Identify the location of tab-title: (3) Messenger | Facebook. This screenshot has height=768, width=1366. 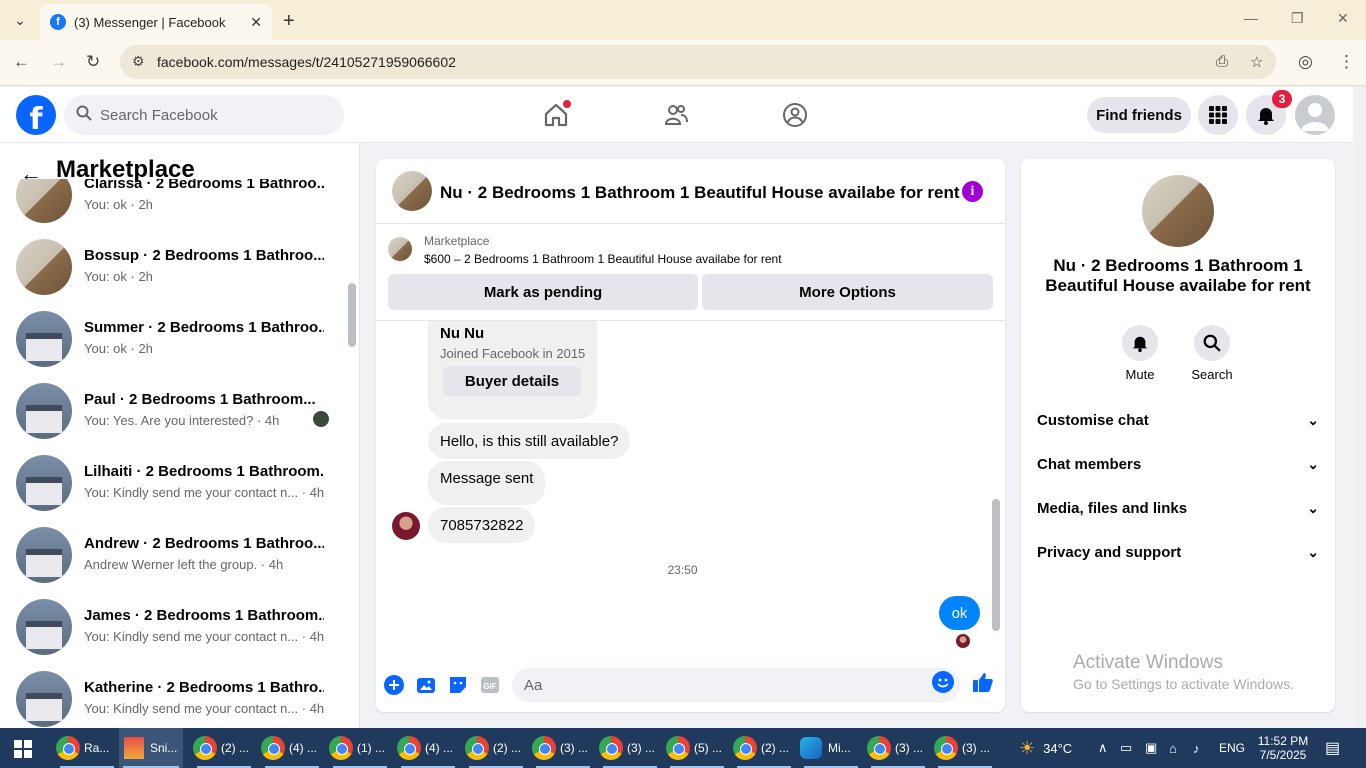
(150, 22).